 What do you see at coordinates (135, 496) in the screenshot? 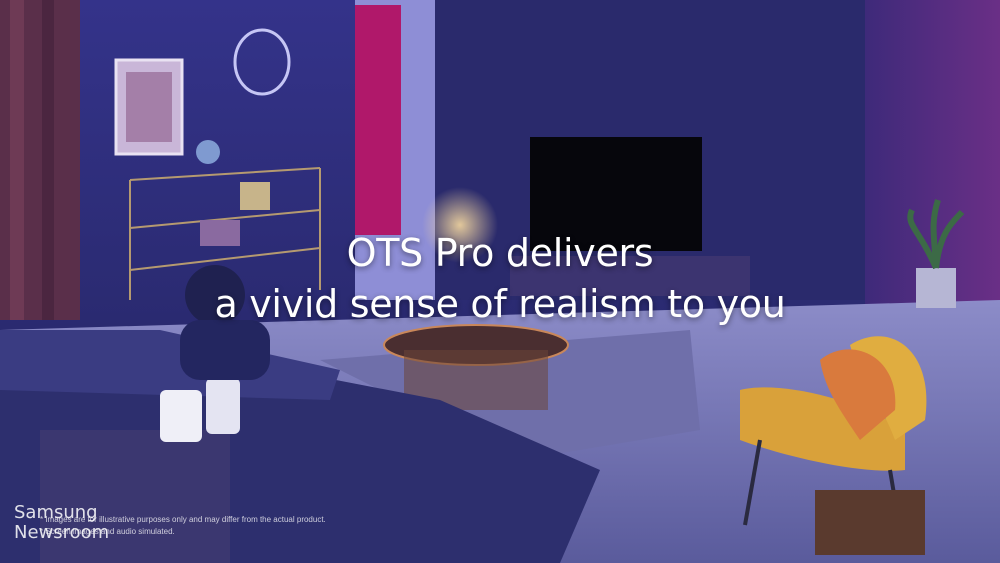
I see `side-table` at bounding box center [135, 496].